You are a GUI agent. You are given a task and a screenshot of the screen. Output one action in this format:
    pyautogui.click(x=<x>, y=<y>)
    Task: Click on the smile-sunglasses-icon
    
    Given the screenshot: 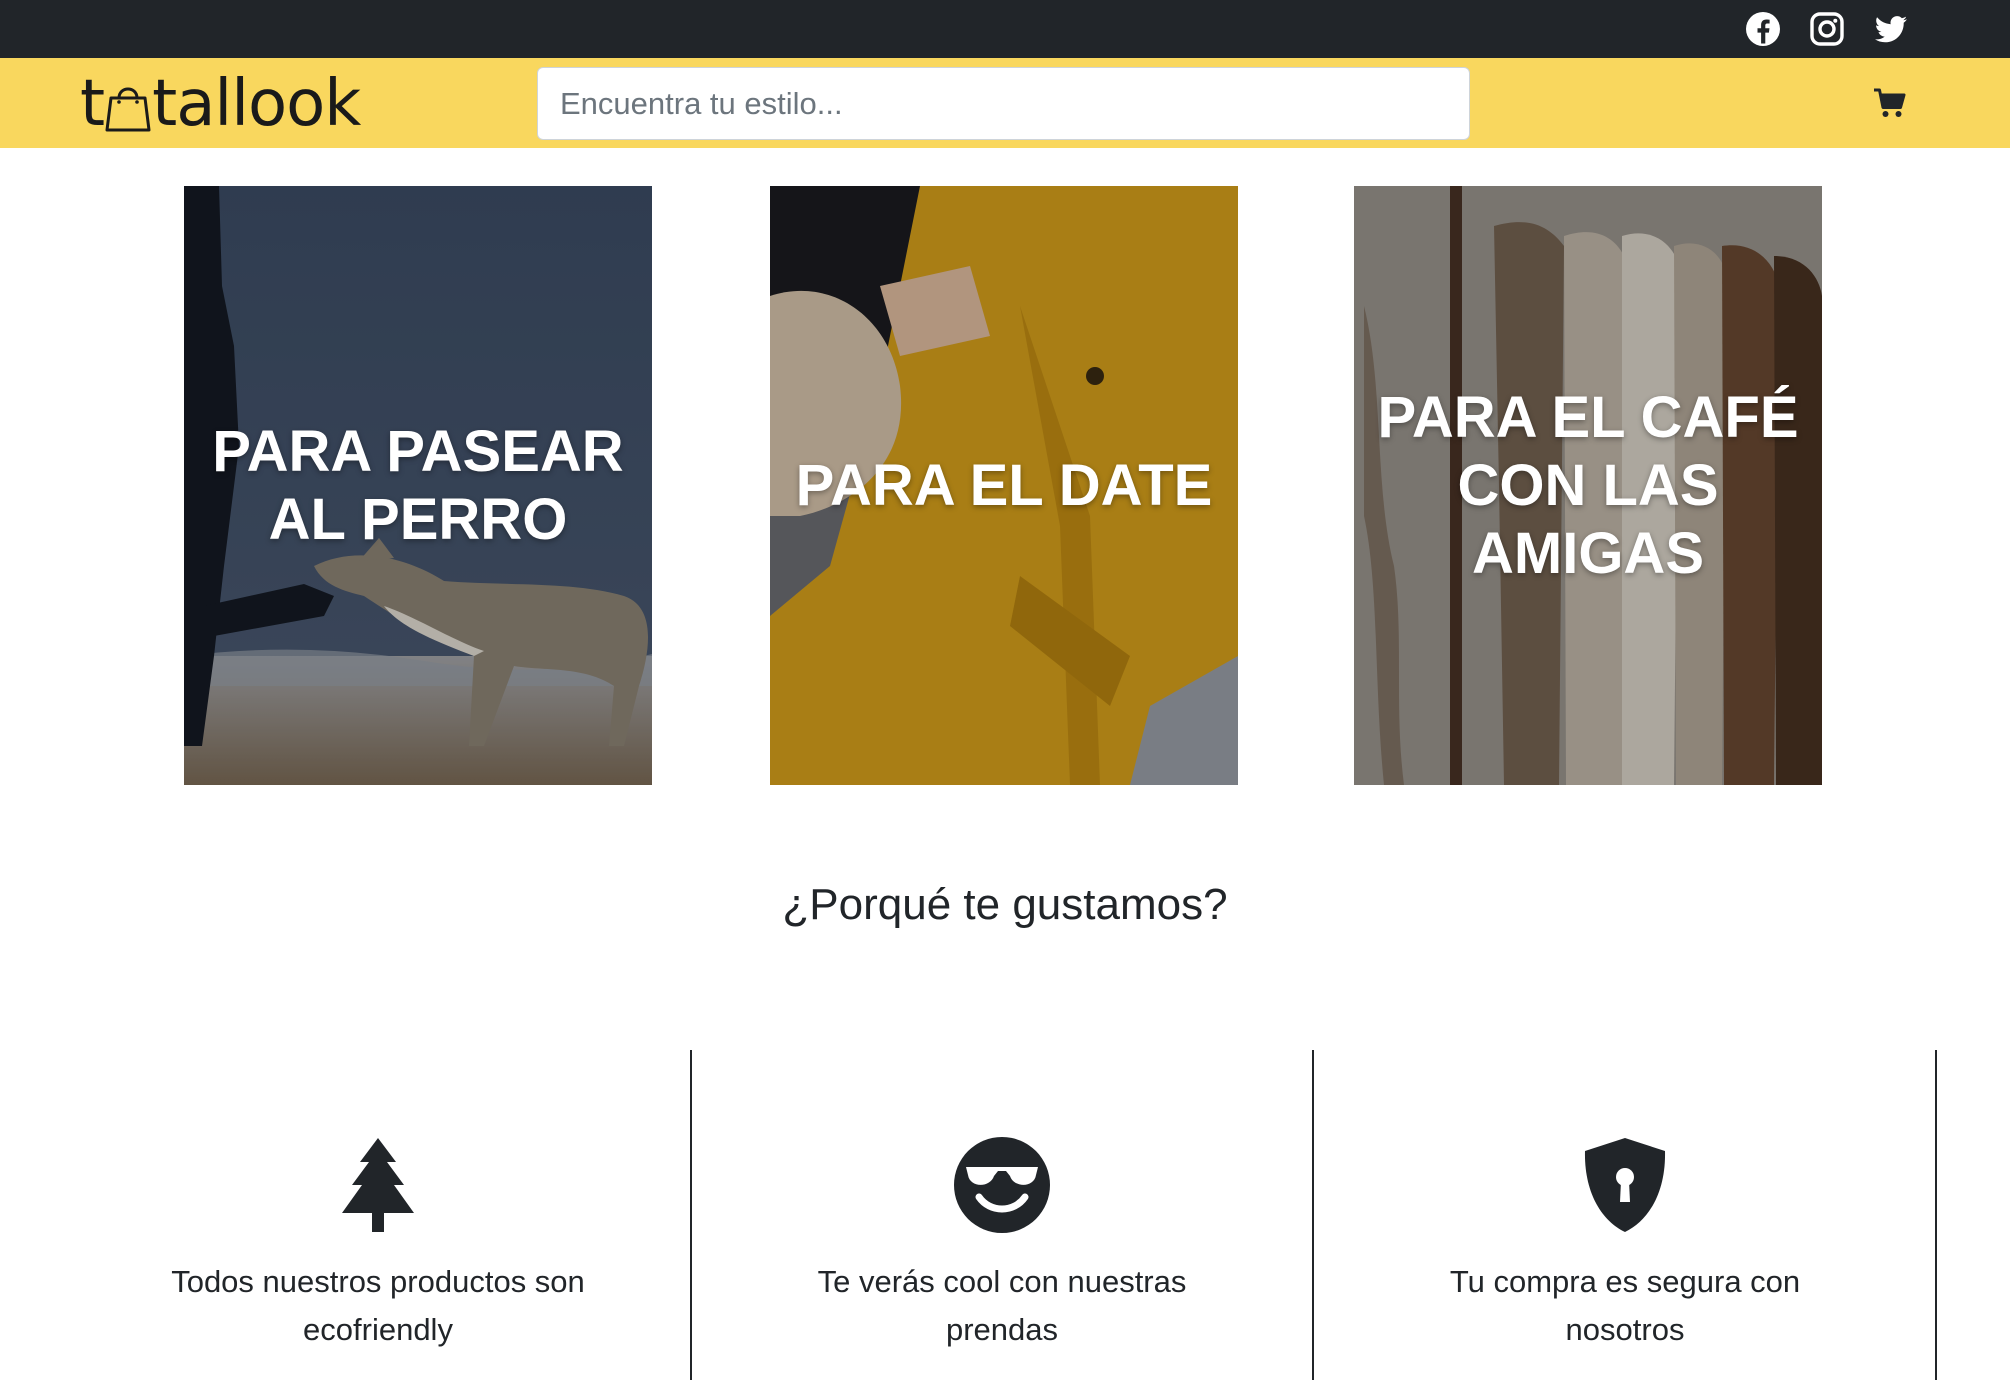 What is the action you would take?
    pyautogui.click(x=1002, y=1185)
    